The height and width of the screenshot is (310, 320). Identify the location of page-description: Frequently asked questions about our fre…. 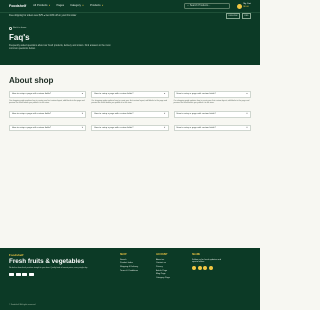
(60, 47).